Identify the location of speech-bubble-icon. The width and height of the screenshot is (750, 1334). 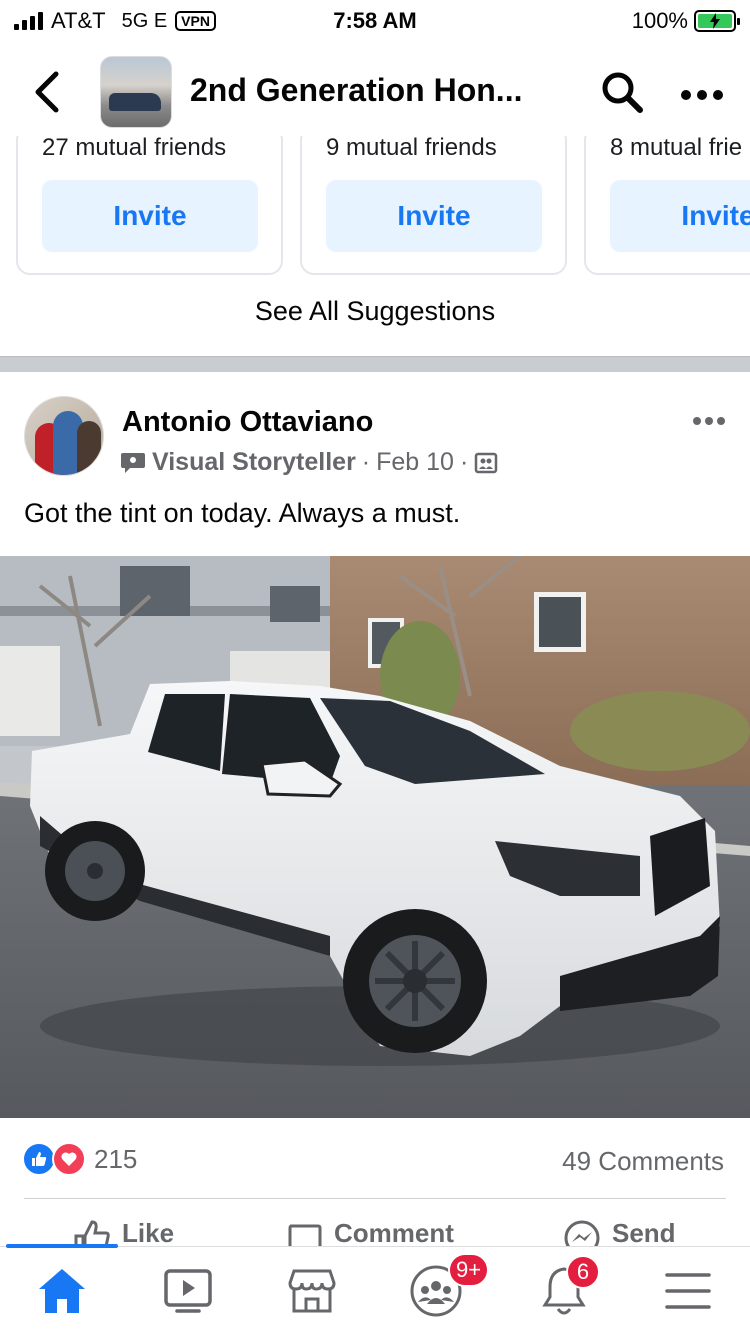
(133, 462).